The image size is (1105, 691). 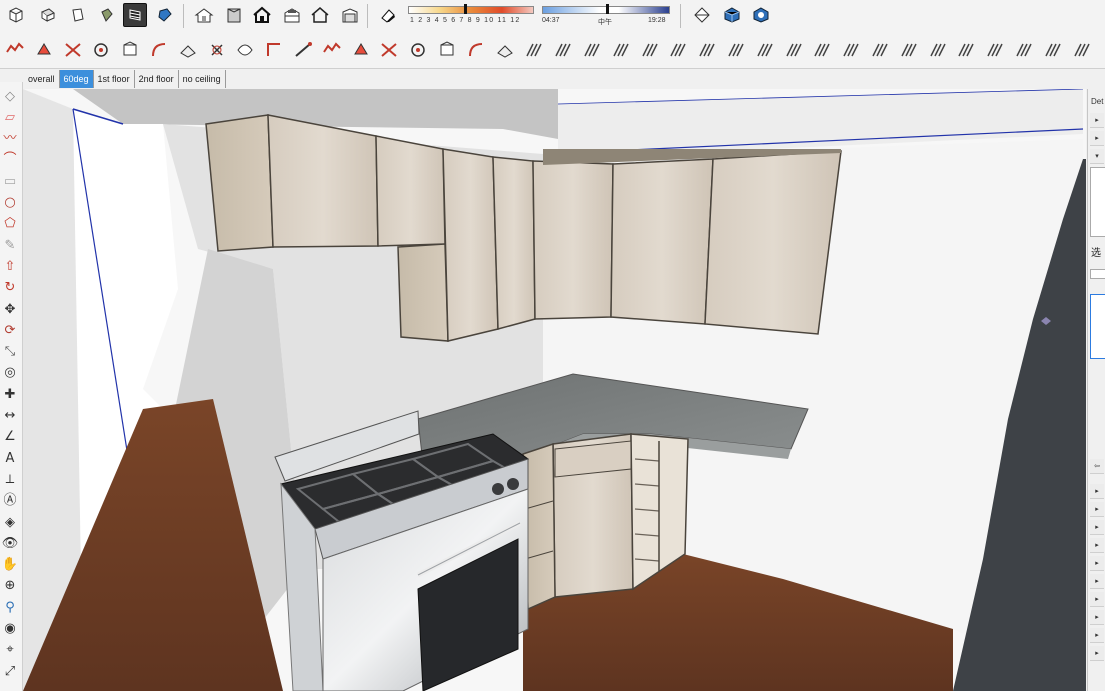 I want to click on tray-material-swatch, so click(x=1097, y=326).